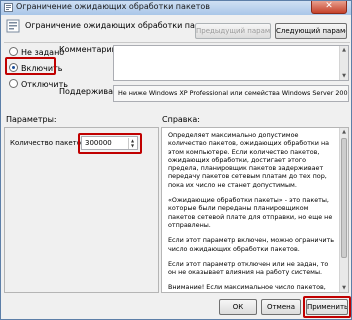 The width and height of the screenshot is (352, 320). I want to click on cancel-button: Отмена, so click(281, 307).